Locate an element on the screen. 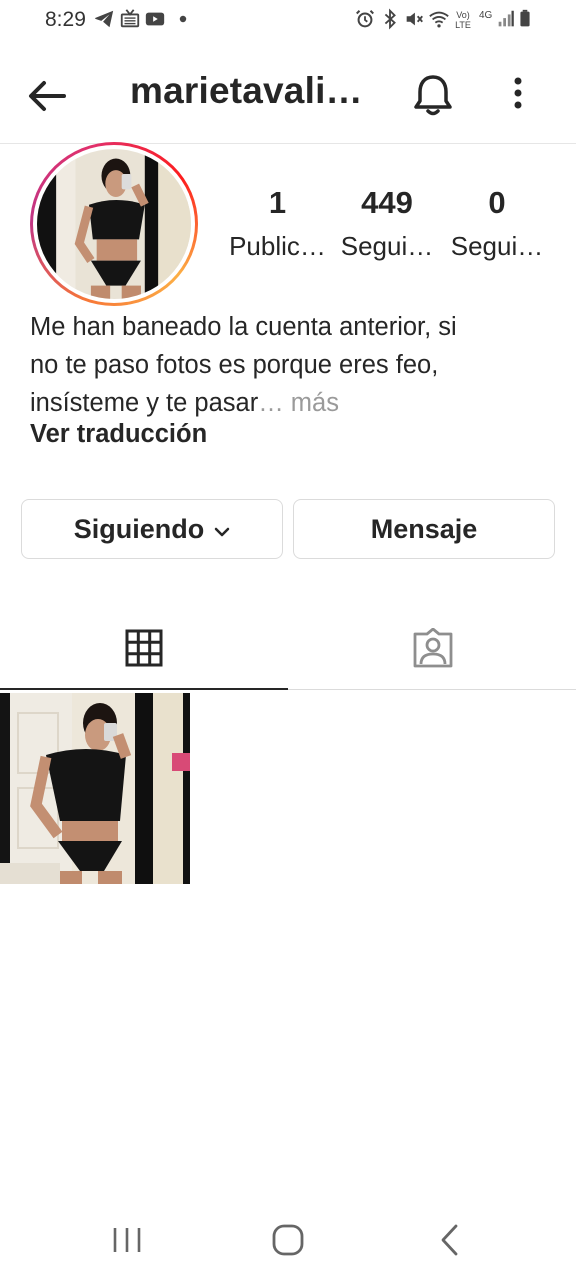 This screenshot has height=1280, width=576. bell-icon is located at coordinates (433, 95).